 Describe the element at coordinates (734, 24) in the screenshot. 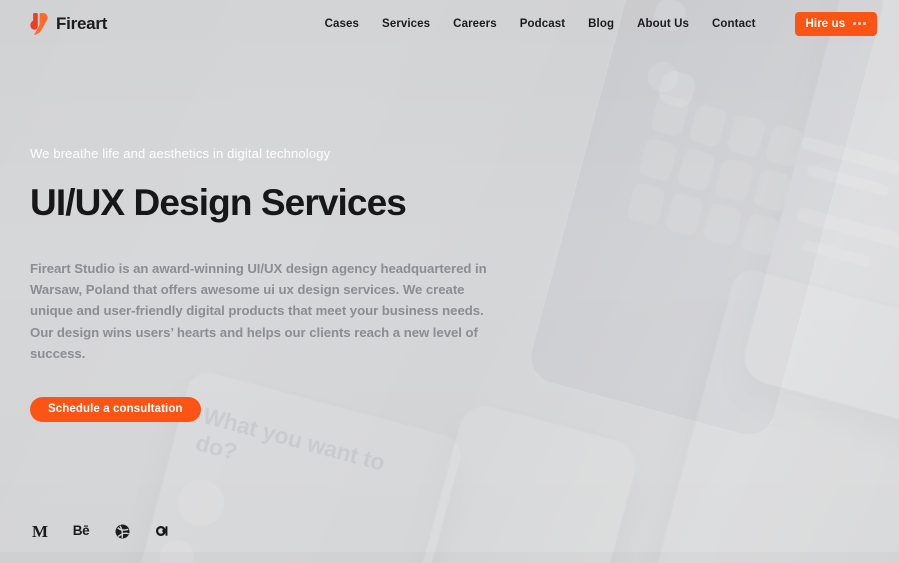

I see `nav-item-contact: Contact` at that location.